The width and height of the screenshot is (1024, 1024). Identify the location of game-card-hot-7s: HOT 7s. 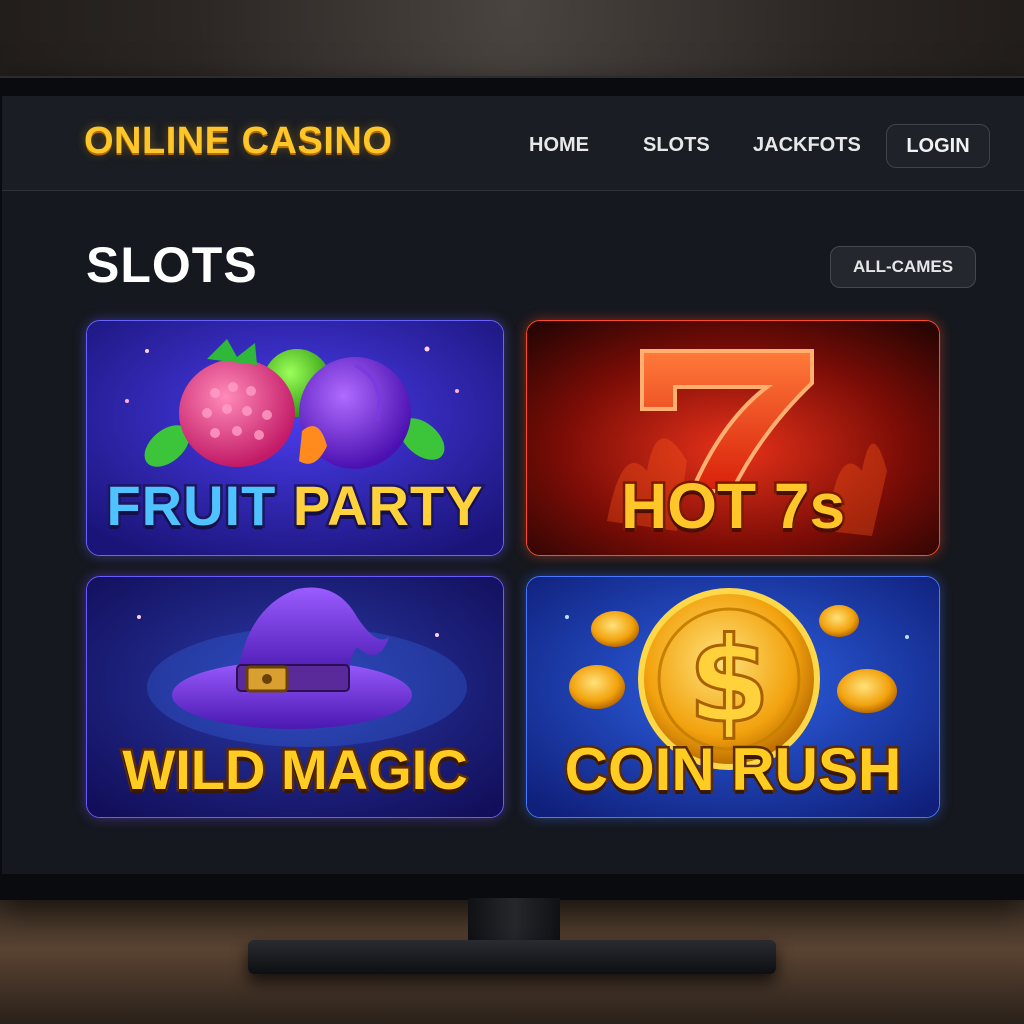
(733, 438).